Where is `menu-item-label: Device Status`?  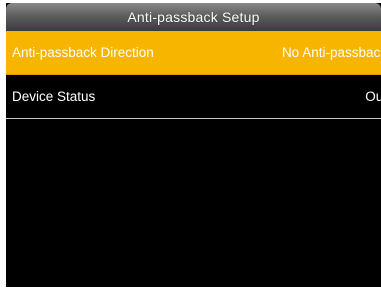
menu-item-label: Device Status is located at coordinates (54, 96).